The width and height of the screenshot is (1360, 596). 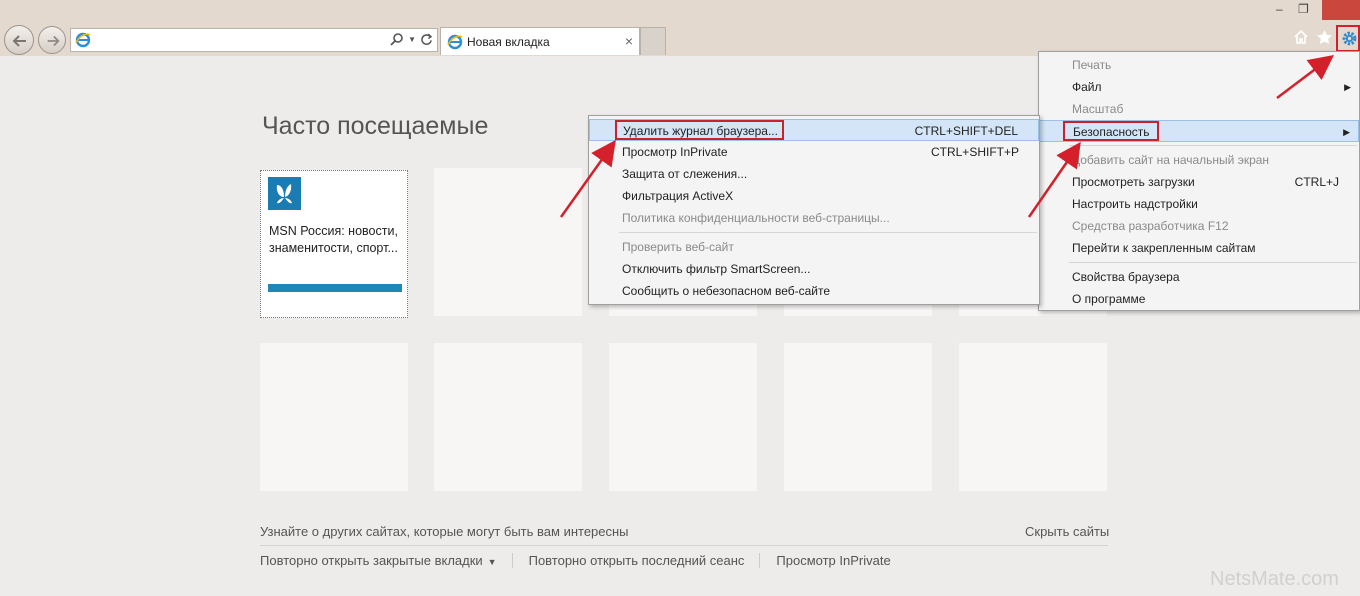 I want to click on arrow-to-tools, so click(x=1305, y=76).